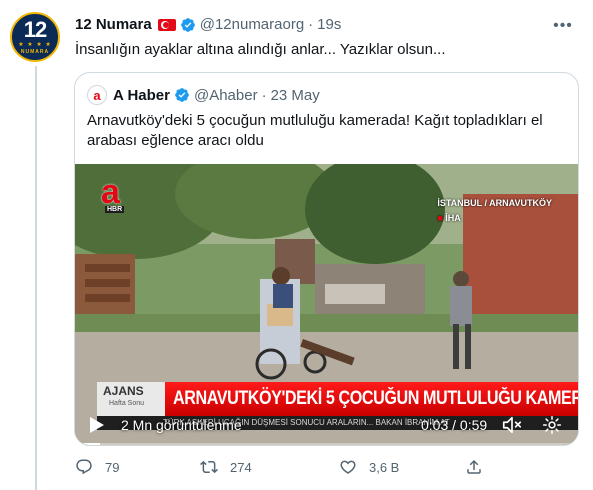 This screenshot has height=490, width=593. What do you see at coordinates (209, 467) in the screenshot?
I see `retweet-icon` at bounding box center [209, 467].